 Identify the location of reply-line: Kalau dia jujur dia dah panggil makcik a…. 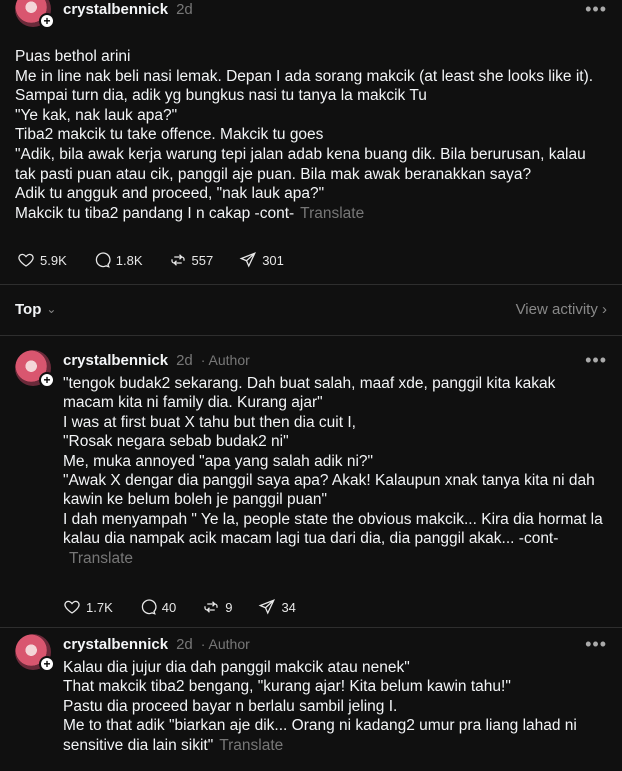
(236, 667).